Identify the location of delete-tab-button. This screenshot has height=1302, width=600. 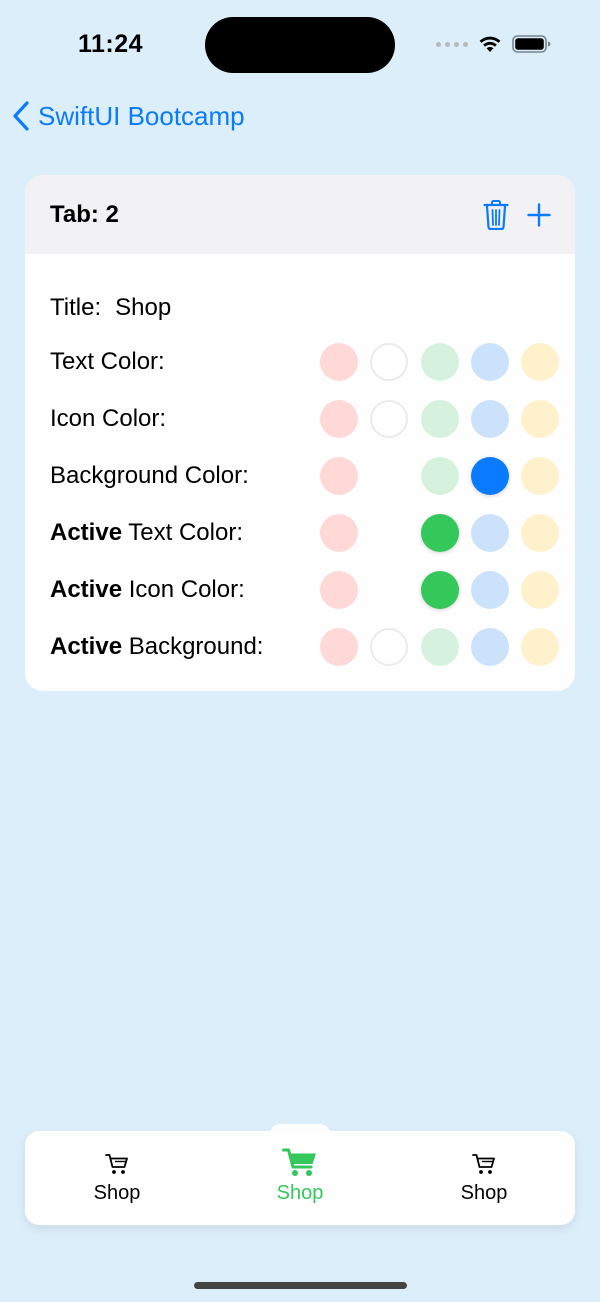
(496, 214).